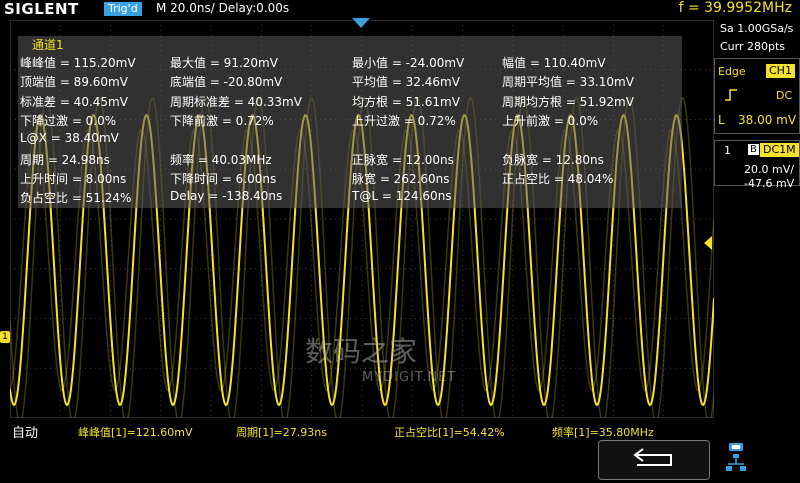  I want to click on back-button, so click(654, 460).